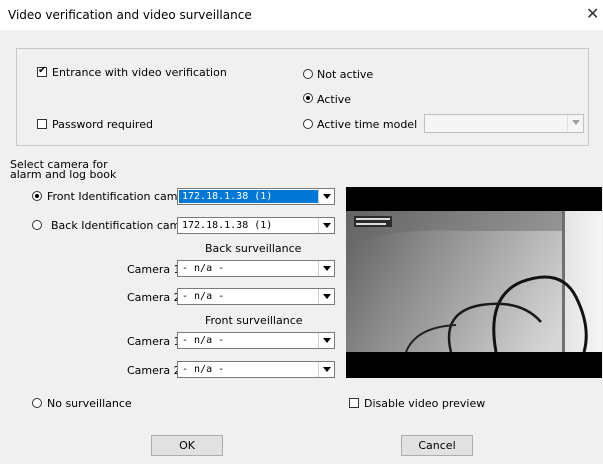 Image resolution: width=603 pixels, height=464 pixels. What do you see at coordinates (367, 124) in the screenshot?
I see `active-time-model-label: Active time model` at bounding box center [367, 124].